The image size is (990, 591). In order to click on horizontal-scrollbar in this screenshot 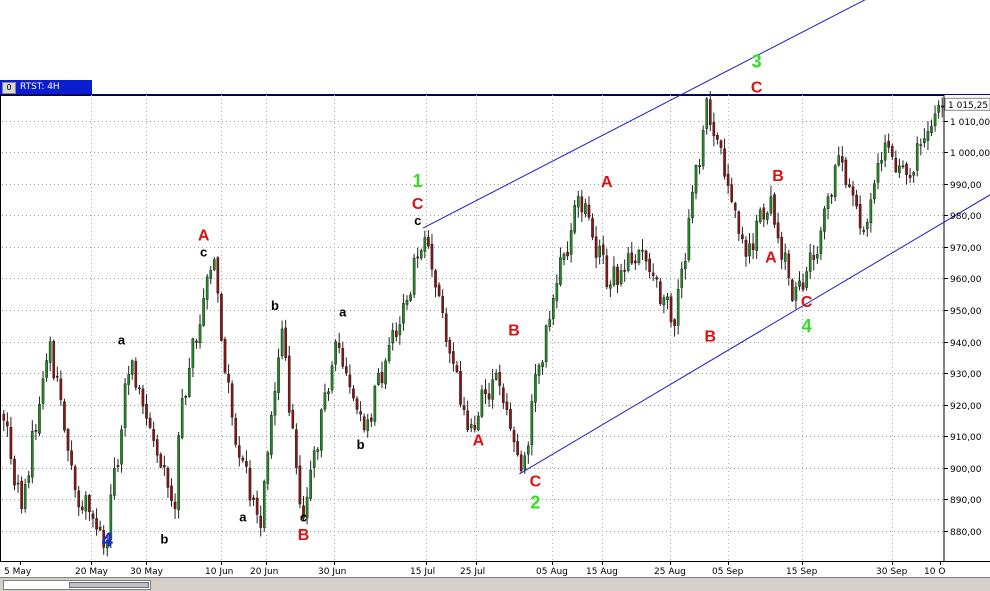, I will do `click(495, 584)`.